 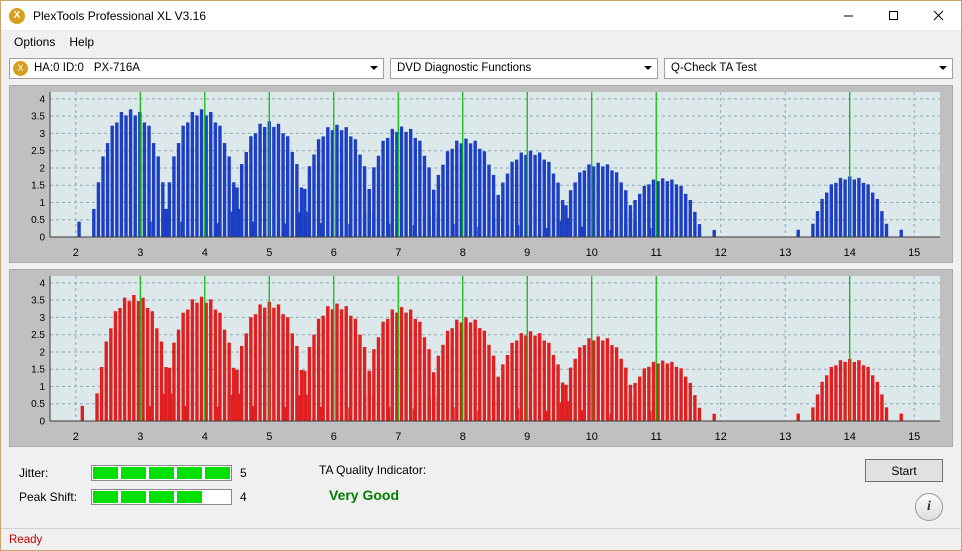 I want to click on drive-model-label: PX-716A, so click(x=116, y=68).